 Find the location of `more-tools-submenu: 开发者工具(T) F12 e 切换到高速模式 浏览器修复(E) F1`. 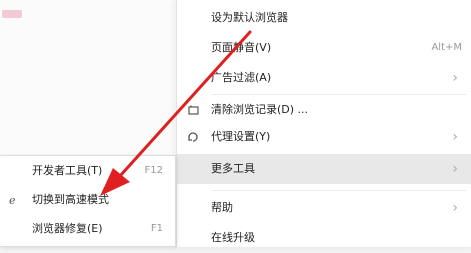

more-tools-submenu: 开发者工具(T) F12 e 切换到高速模式 浏览器修复(E) F1 is located at coordinates (88, 201).